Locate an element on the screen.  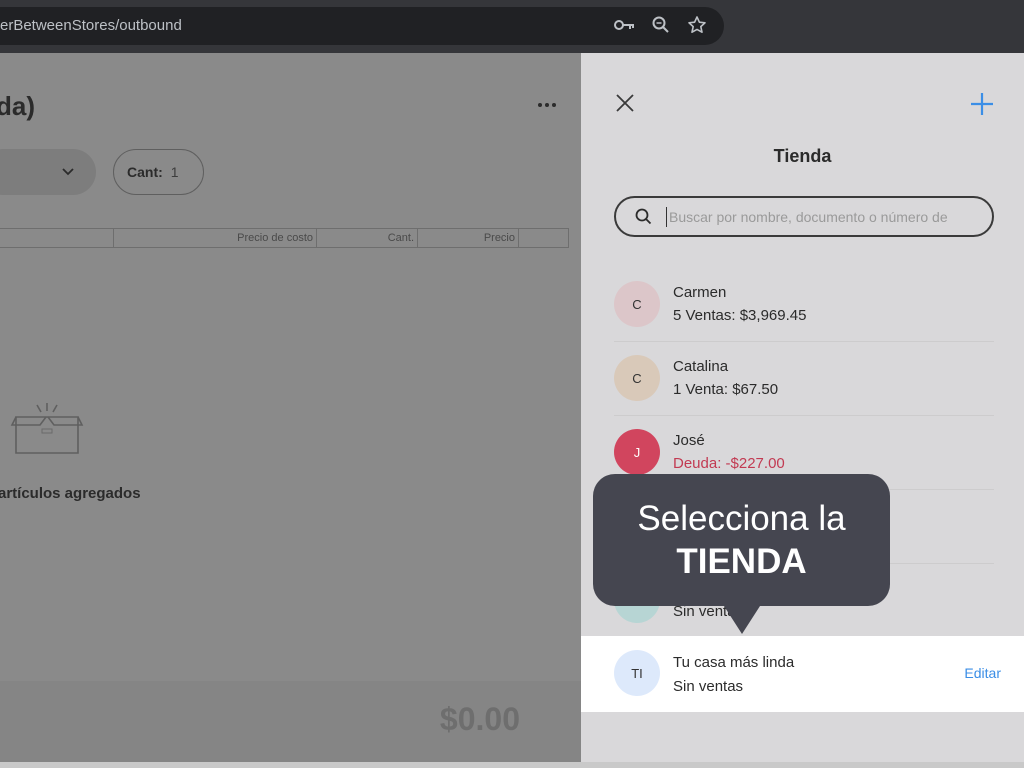
client-name: Catalina is located at coordinates (701, 366).